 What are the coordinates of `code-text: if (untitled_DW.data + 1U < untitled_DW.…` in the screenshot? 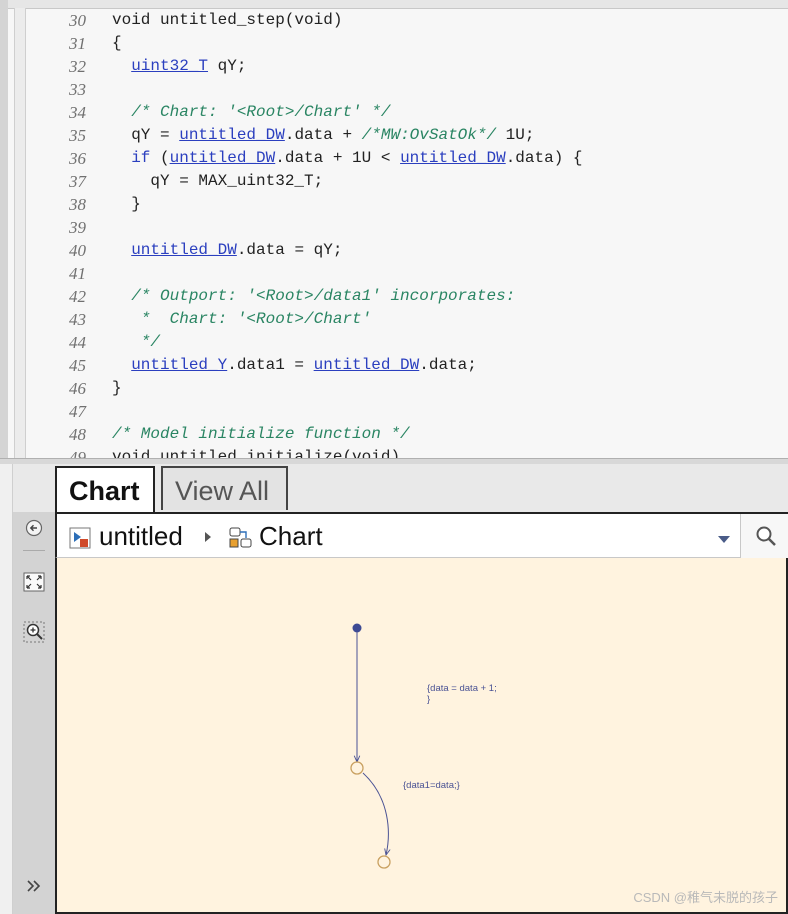 It's located at (347, 158).